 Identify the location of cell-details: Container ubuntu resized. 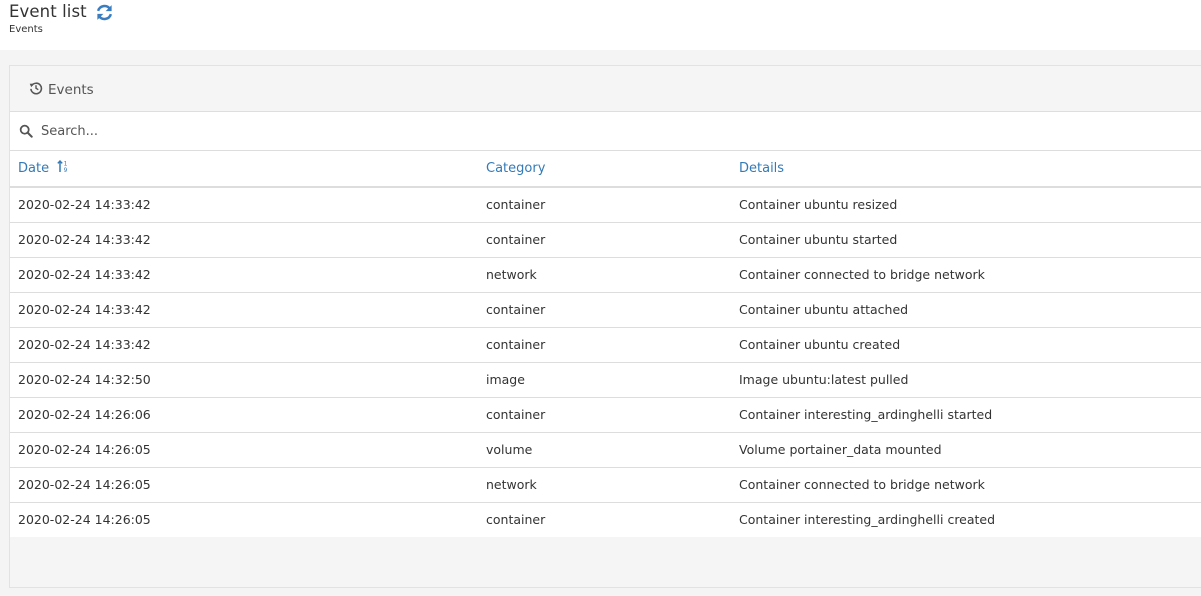
(818, 205).